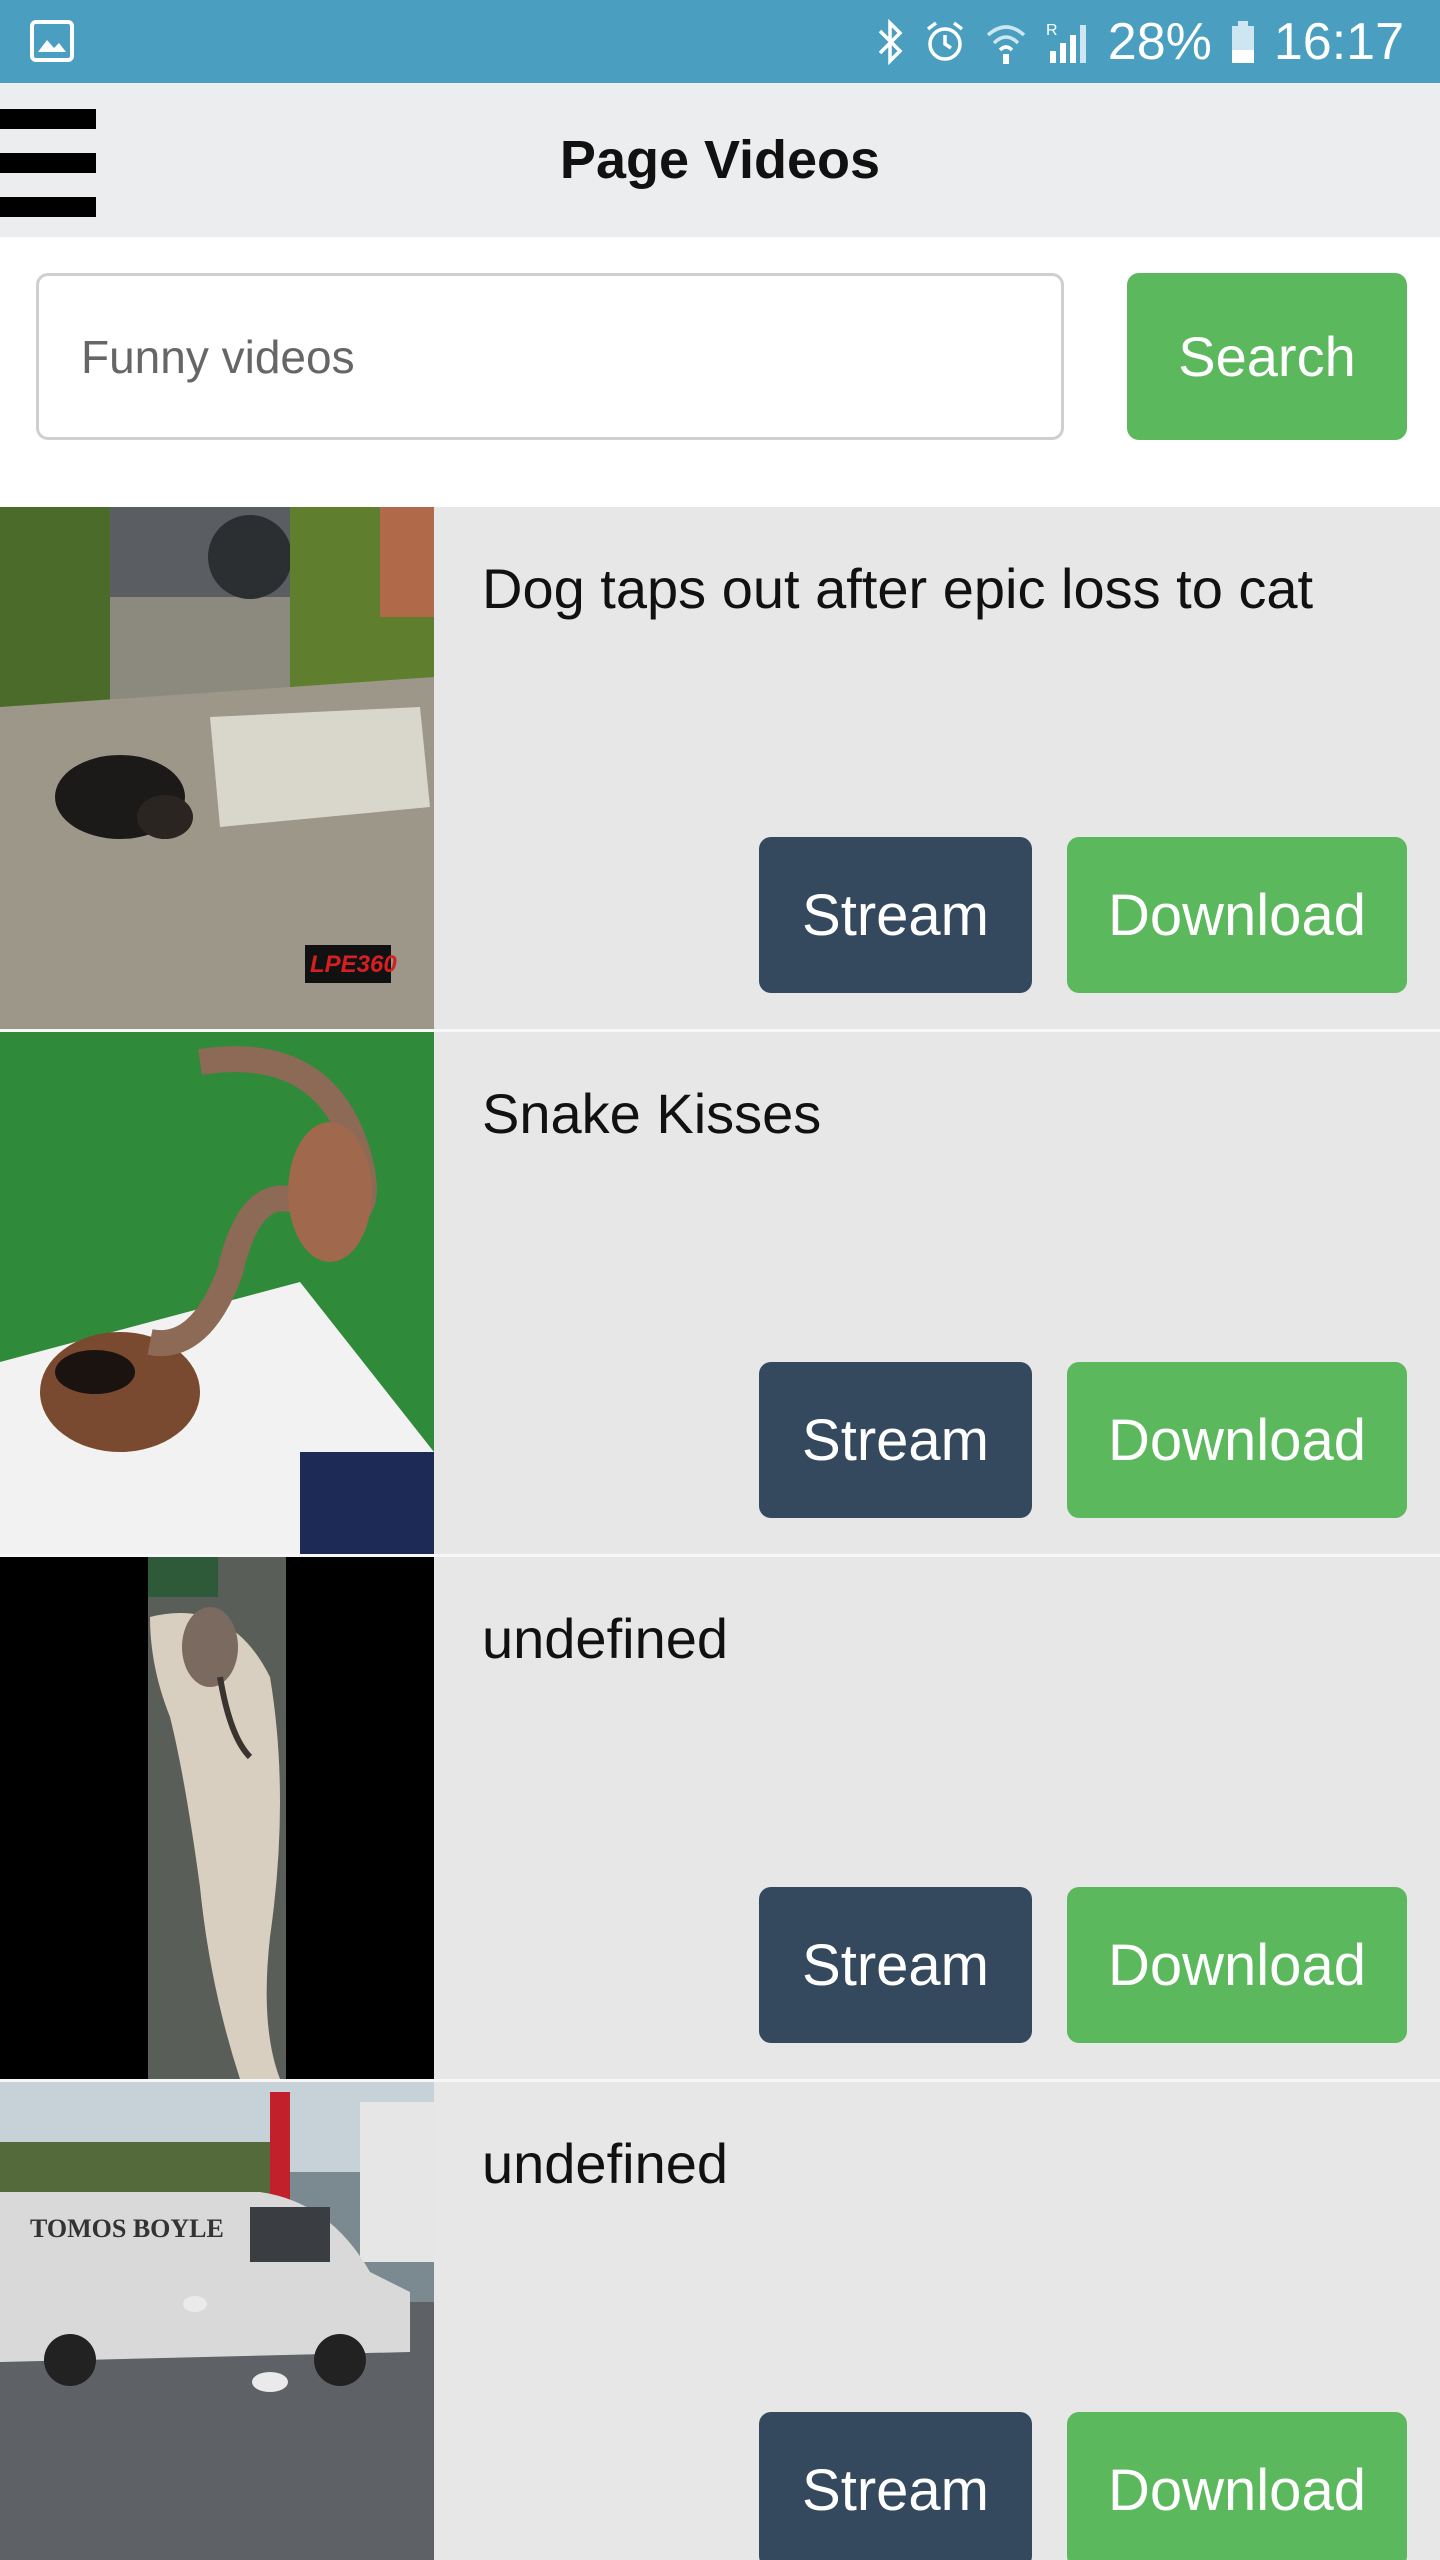 This screenshot has height=2560, width=1440. What do you see at coordinates (1243, 42) in the screenshot?
I see `battery-icon` at bounding box center [1243, 42].